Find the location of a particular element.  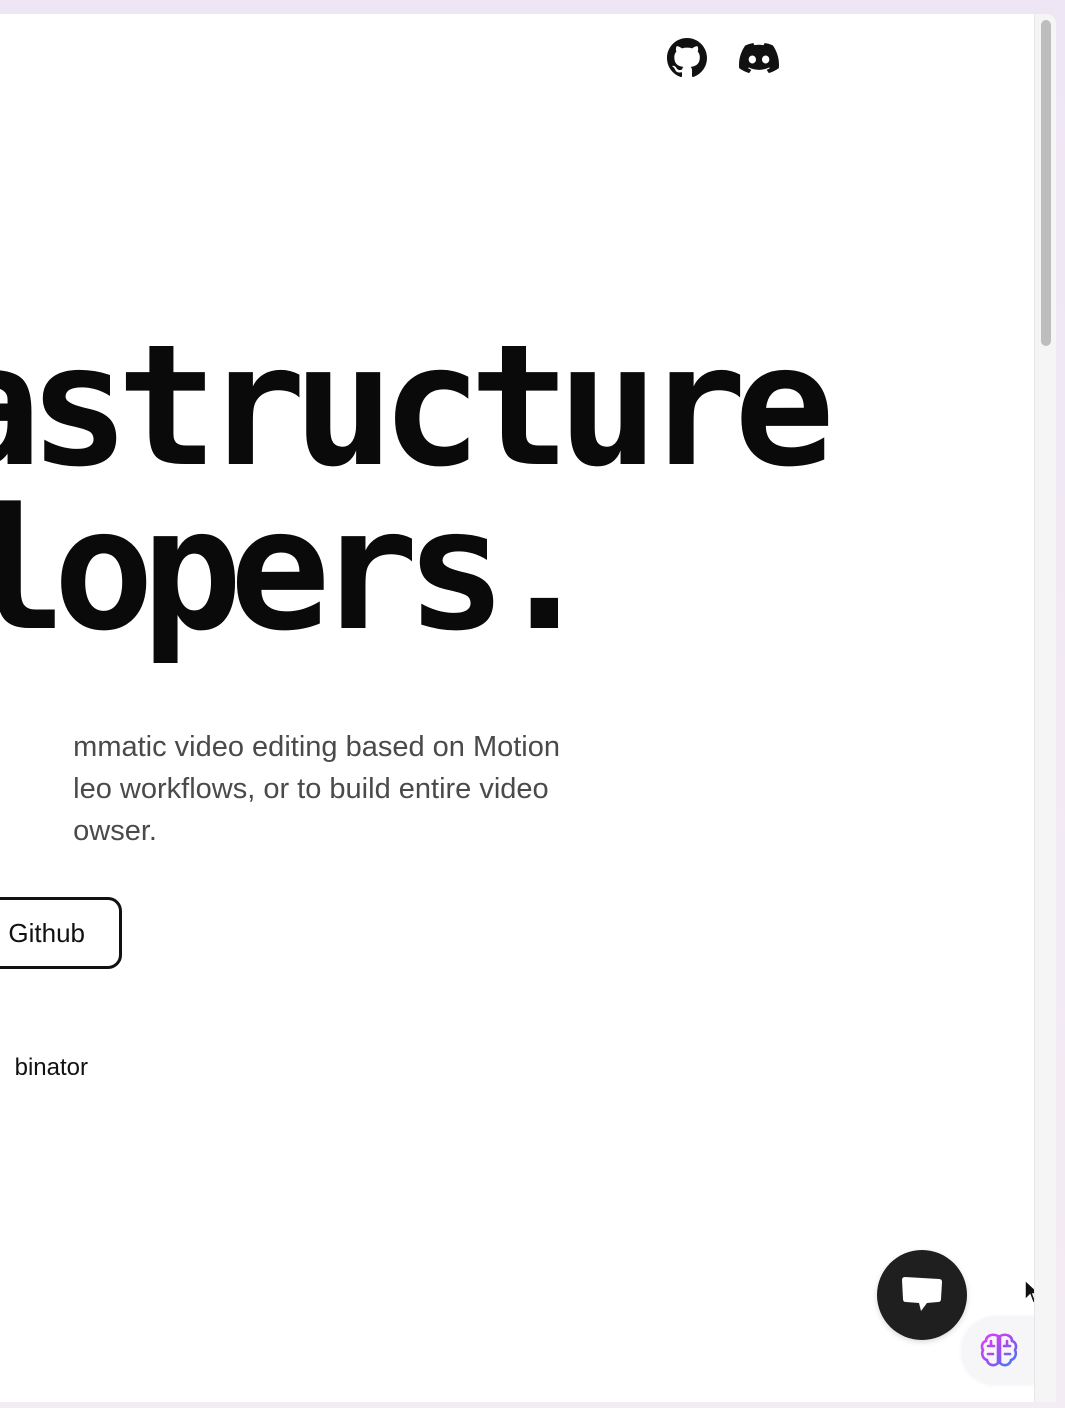

hero-headline-line-2: lopers. is located at coordinates (297, 570).